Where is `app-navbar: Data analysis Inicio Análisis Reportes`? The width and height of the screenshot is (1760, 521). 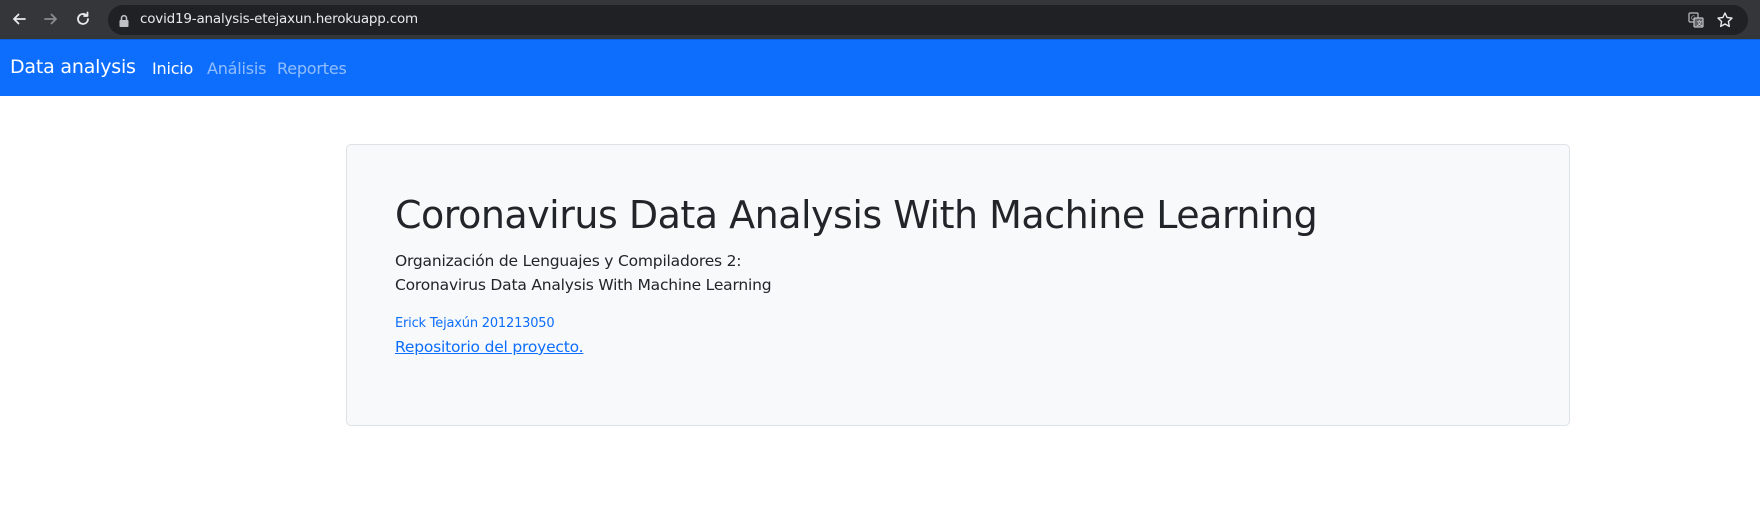 app-navbar: Data analysis Inicio Análisis Reportes is located at coordinates (880, 67).